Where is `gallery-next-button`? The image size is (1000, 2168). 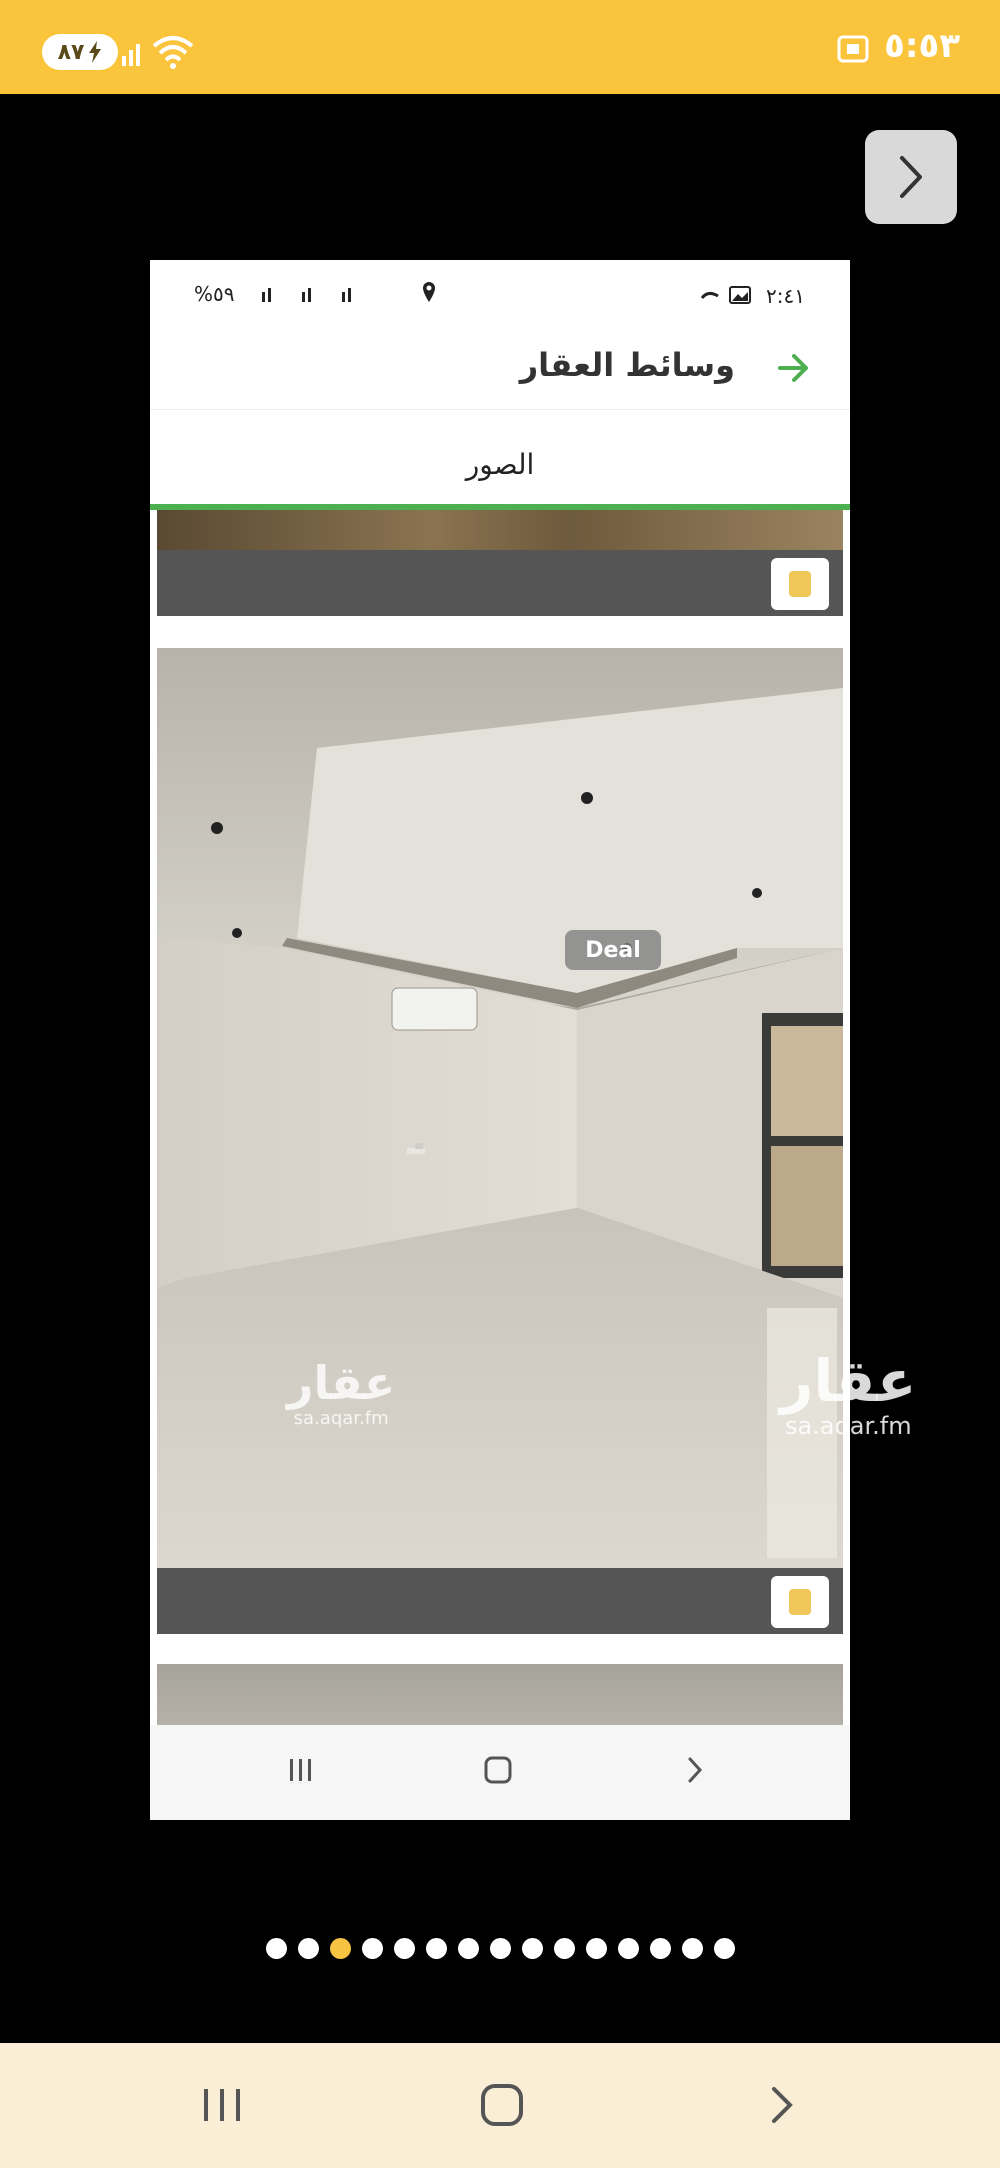 gallery-next-button is located at coordinates (911, 177).